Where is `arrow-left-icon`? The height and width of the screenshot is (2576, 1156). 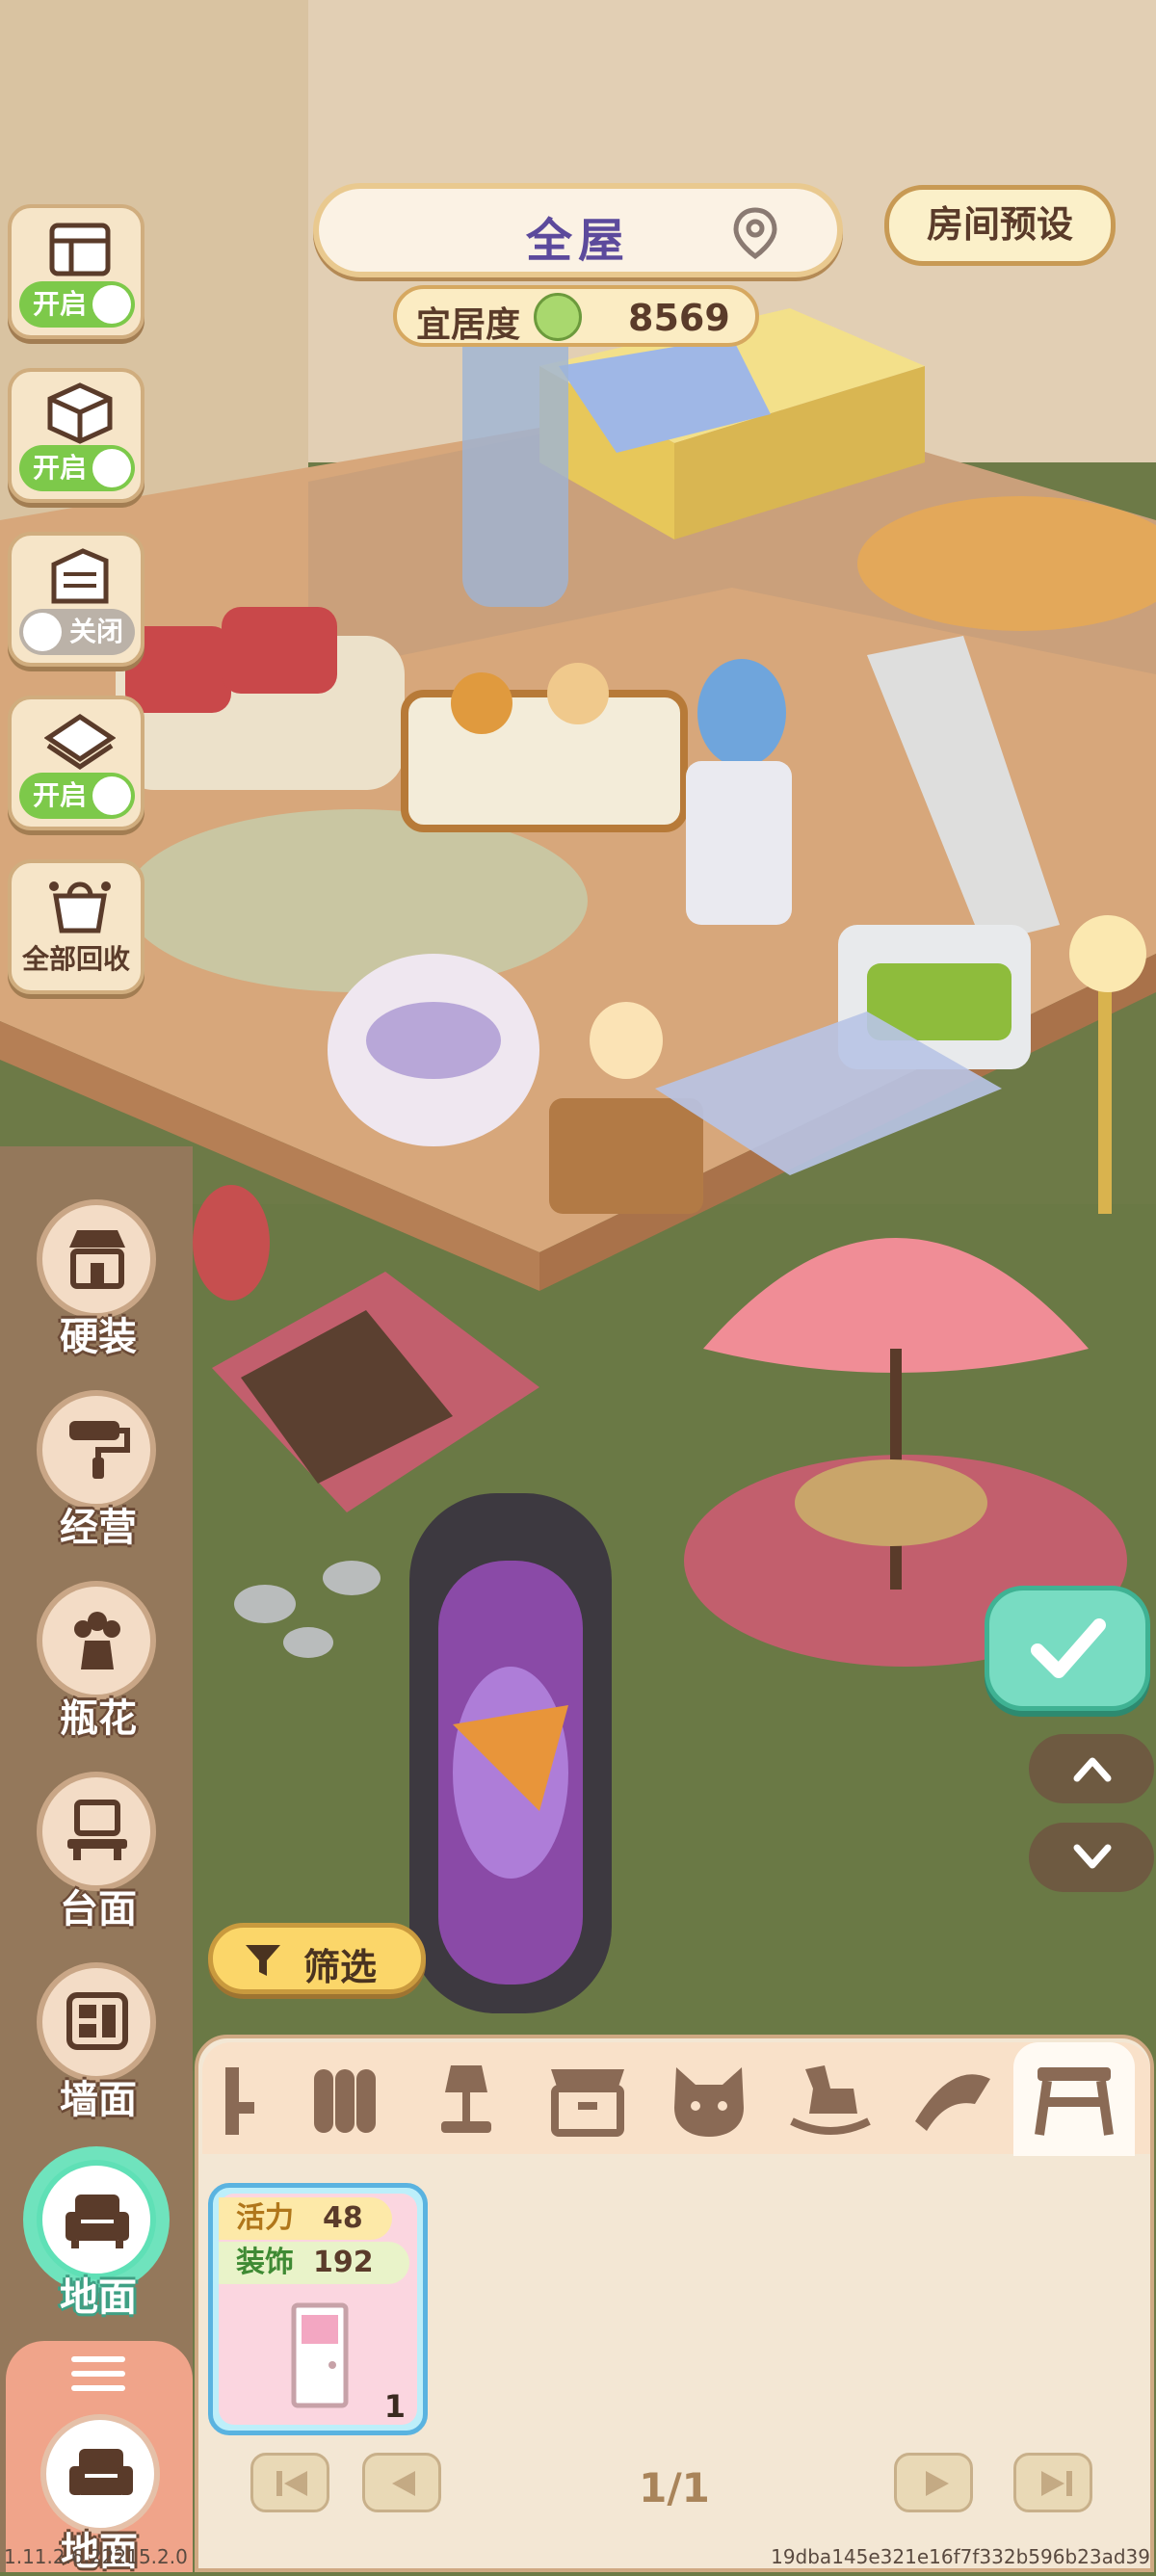 arrow-left-icon is located at coordinates (403, 2483).